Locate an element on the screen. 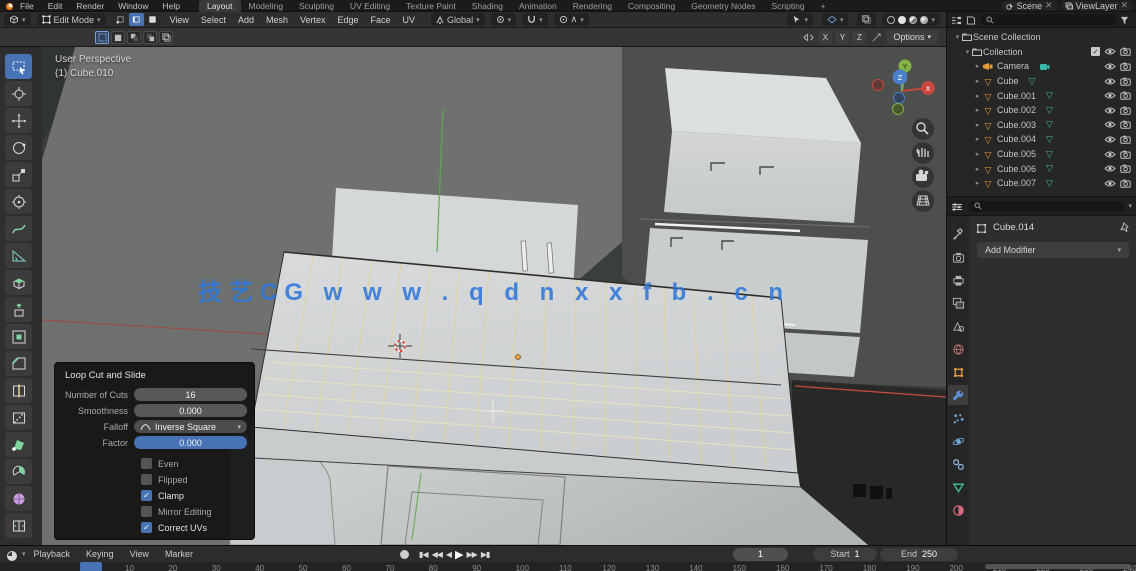  properties-tab-world is located at coordinates (958, 349).